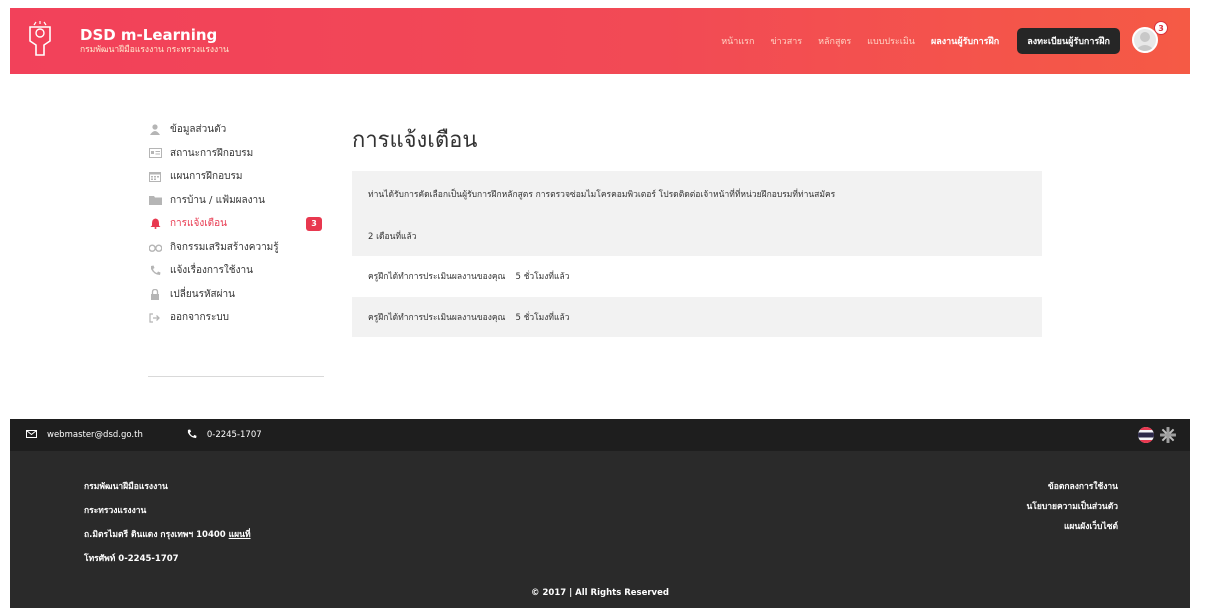 The height and width of the screenshot is (608, 1209). Describe the element at coordinates (155, 294) in the screenshot. I see `lock-icon` at that location.